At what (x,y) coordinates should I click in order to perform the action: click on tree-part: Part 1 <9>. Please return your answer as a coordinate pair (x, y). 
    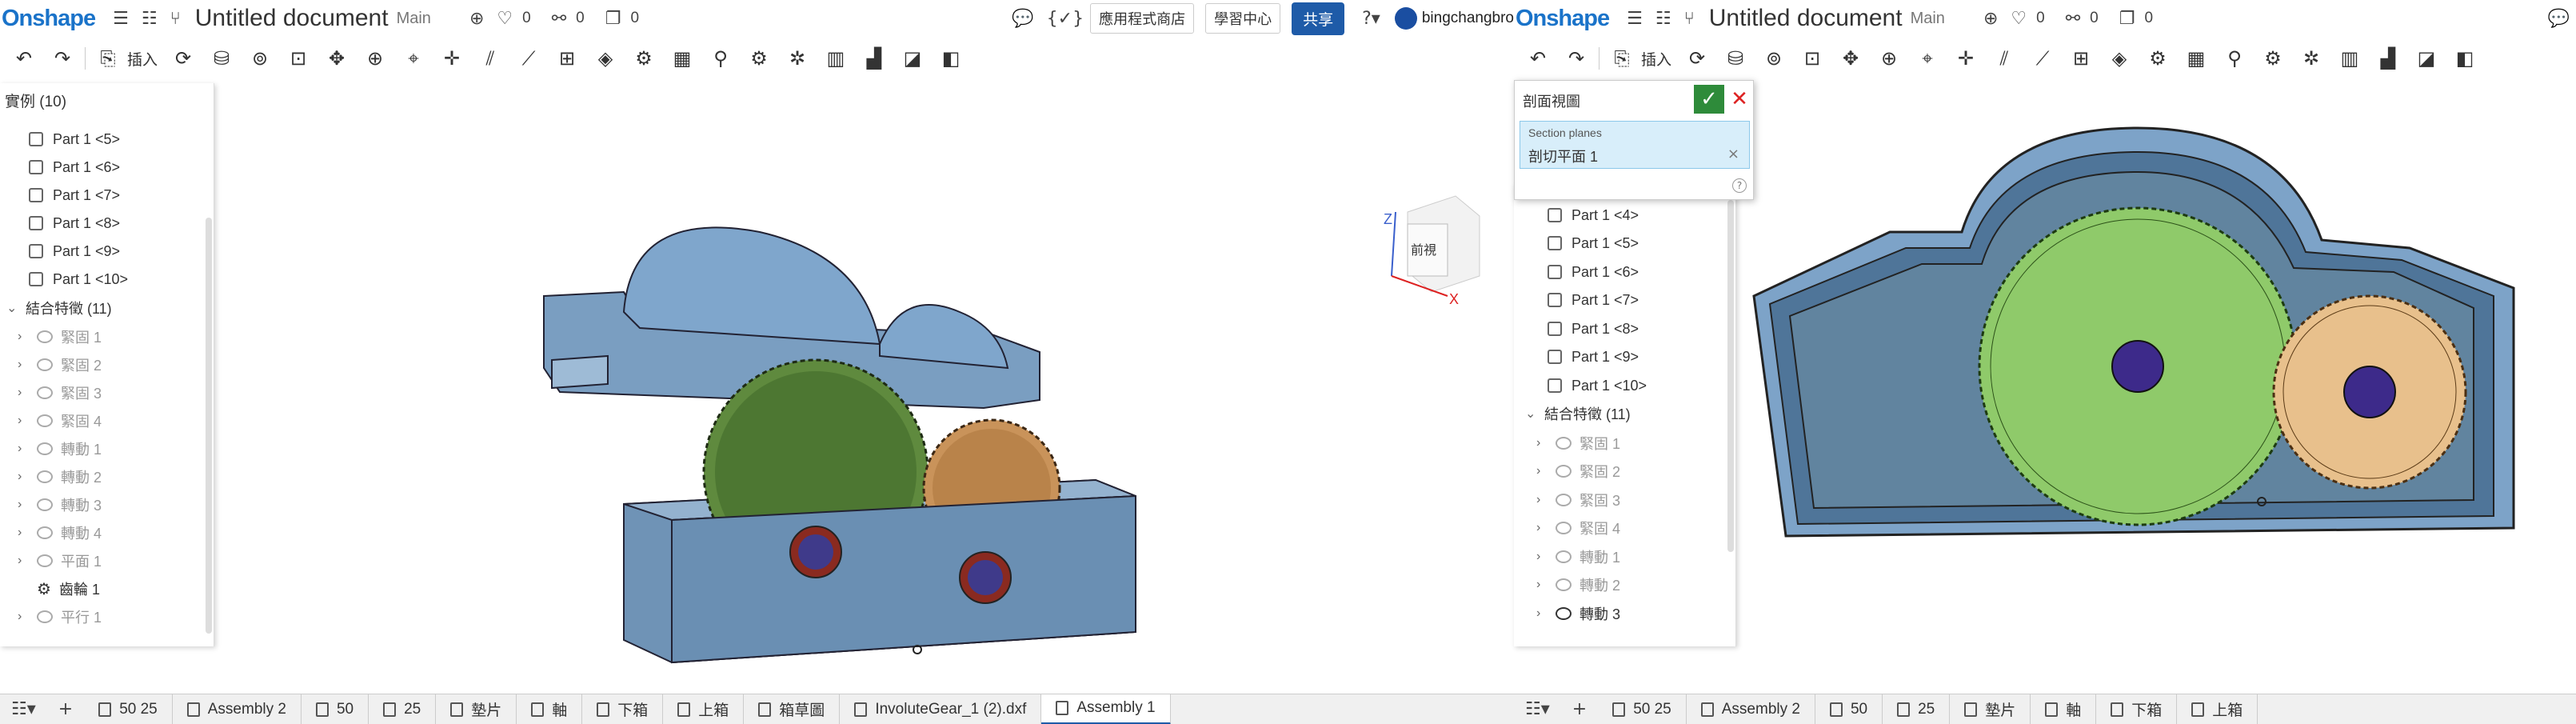
    Looking at the image, I should click on (74, 251).